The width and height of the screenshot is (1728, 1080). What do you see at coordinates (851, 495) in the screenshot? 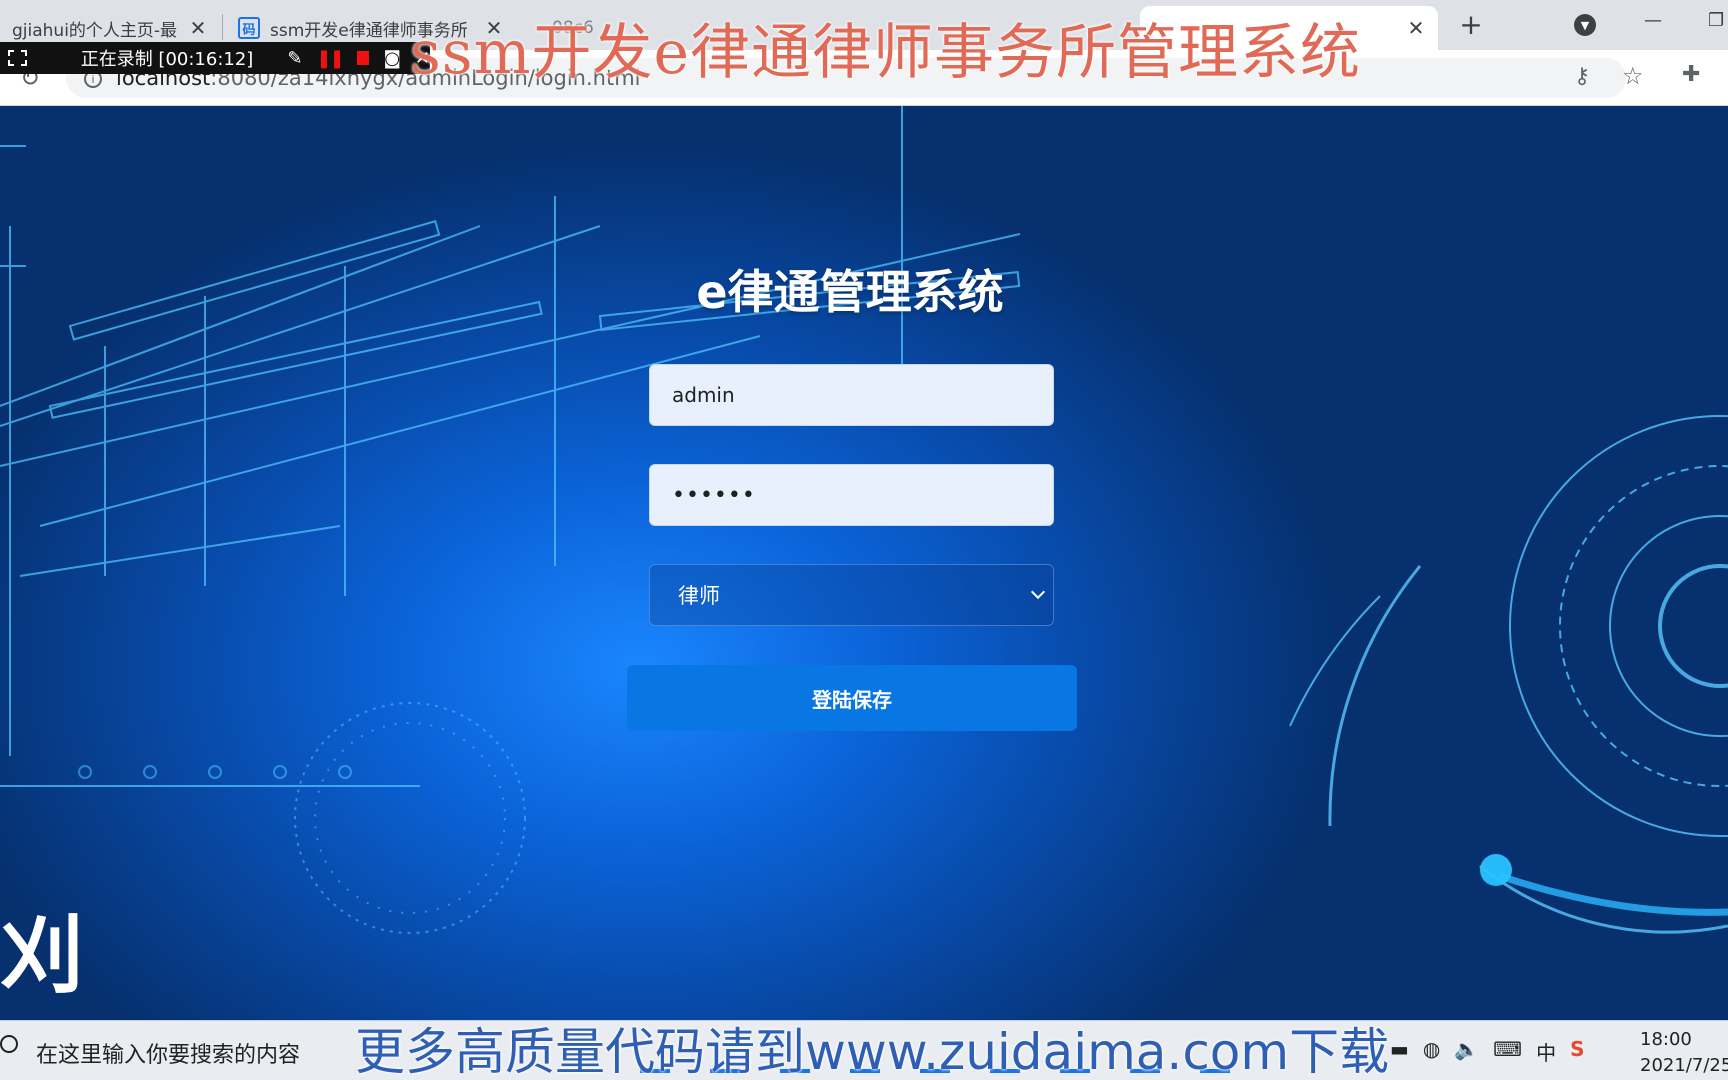
I see `password-input: ••••••` at bounding box center [851, 495].